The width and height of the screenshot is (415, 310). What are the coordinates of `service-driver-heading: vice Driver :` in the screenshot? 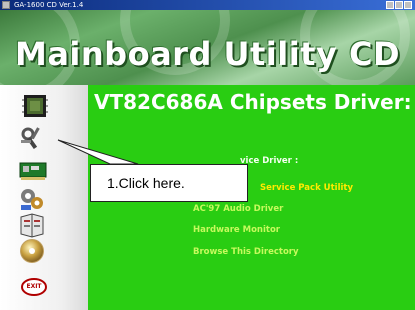 It's located at (269, 161).